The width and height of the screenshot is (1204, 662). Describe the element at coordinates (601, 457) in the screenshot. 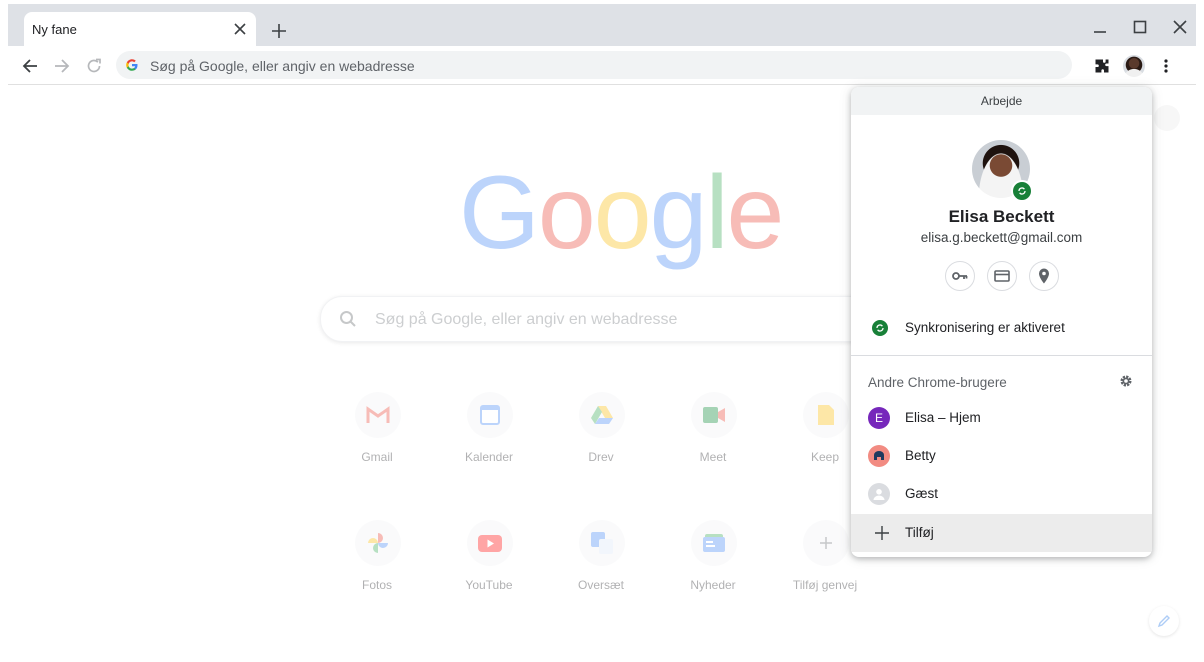

I see `shortcut-label: Drev` at that location.